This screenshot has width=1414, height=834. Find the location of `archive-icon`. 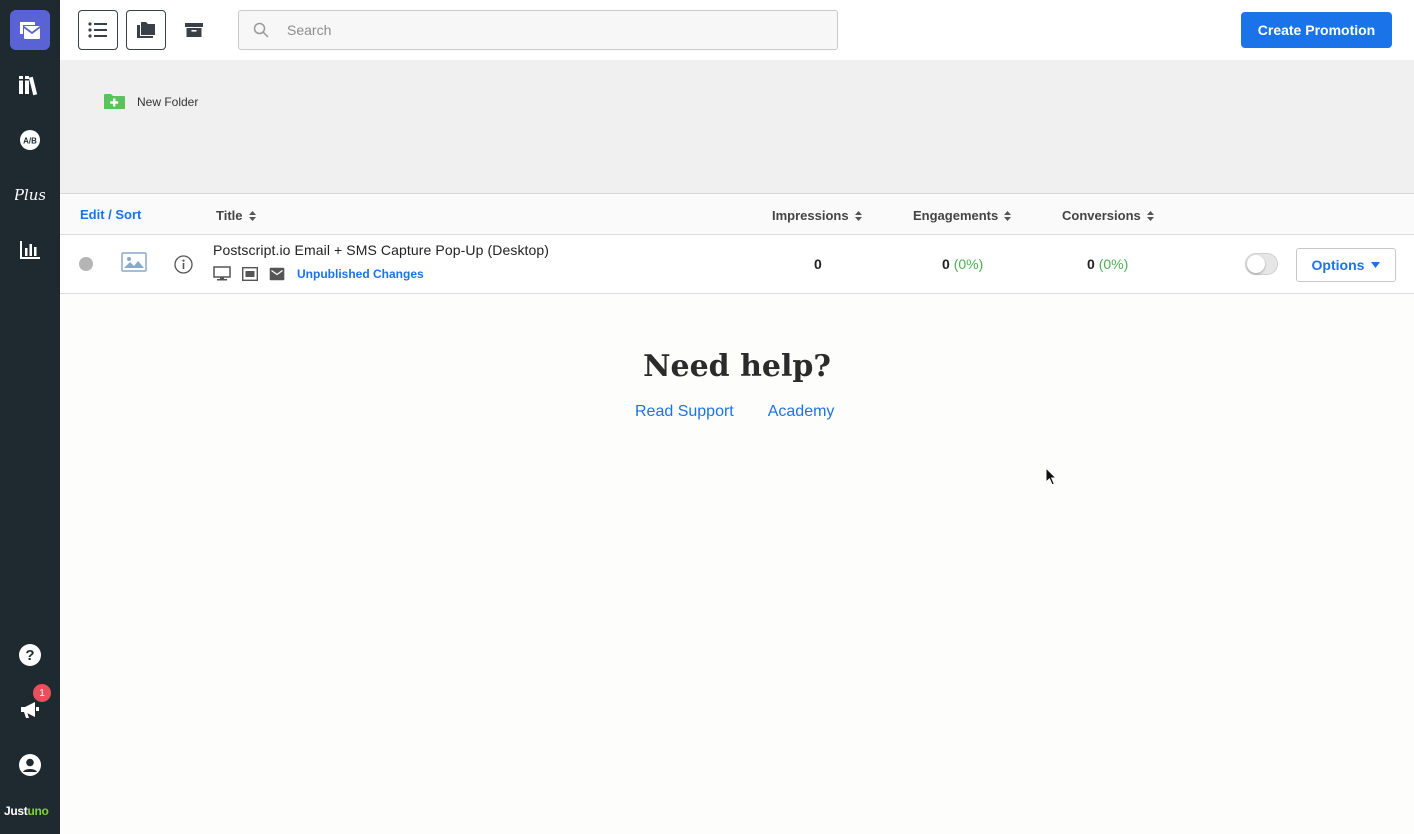

archive-icon is located at coordinates (194, 30).